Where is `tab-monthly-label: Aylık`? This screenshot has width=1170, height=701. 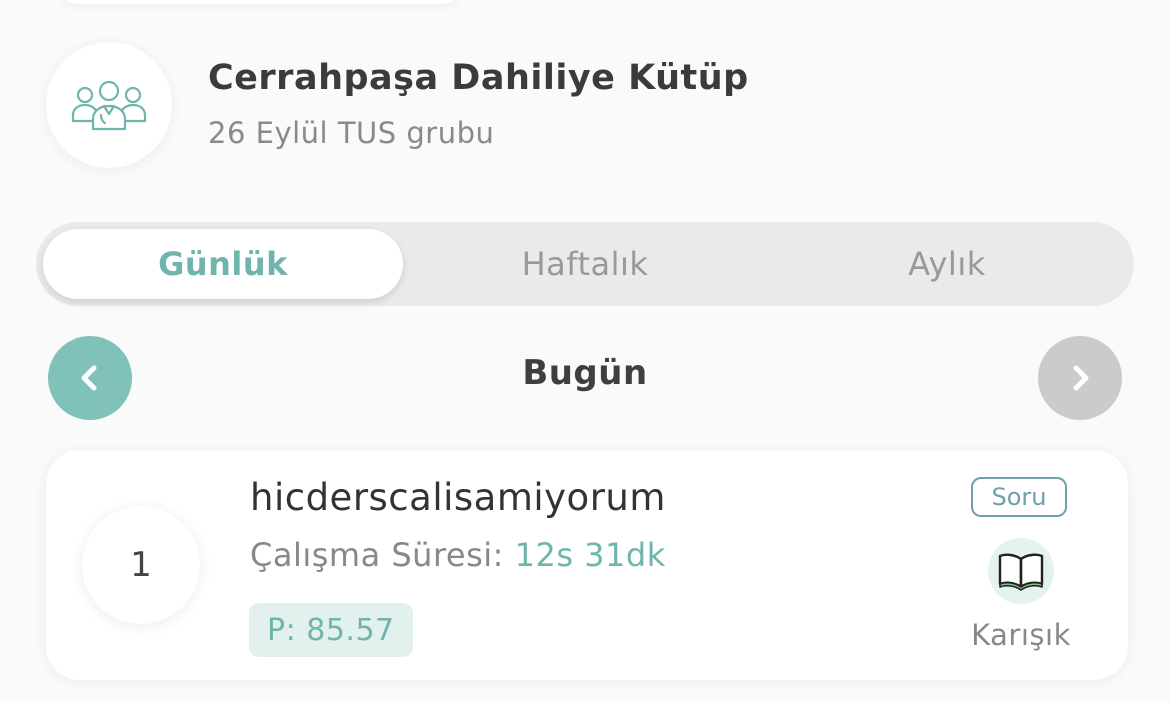
tab-monthly-label: Aylık is located at coordinates (947, 264).